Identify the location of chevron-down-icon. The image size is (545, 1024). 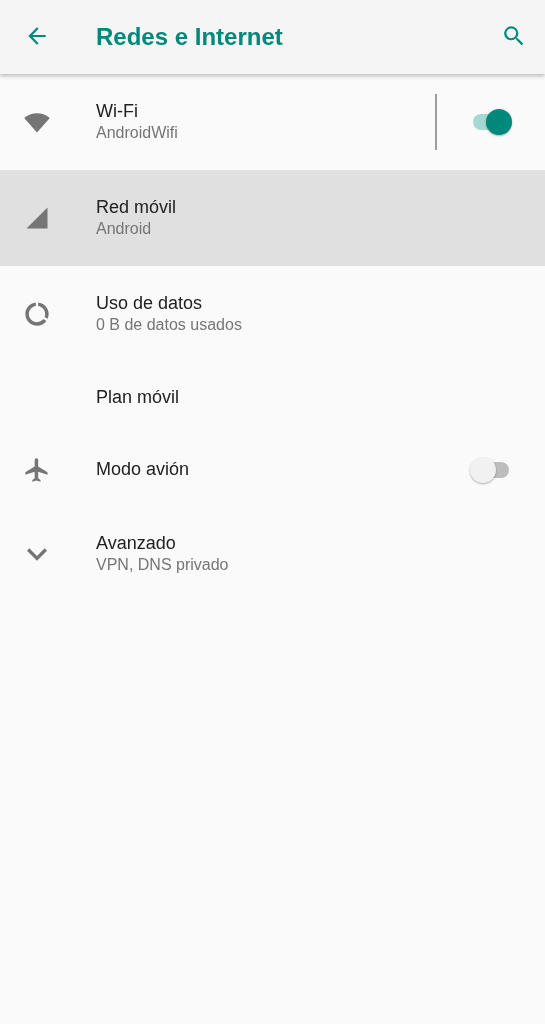
(37, 554).